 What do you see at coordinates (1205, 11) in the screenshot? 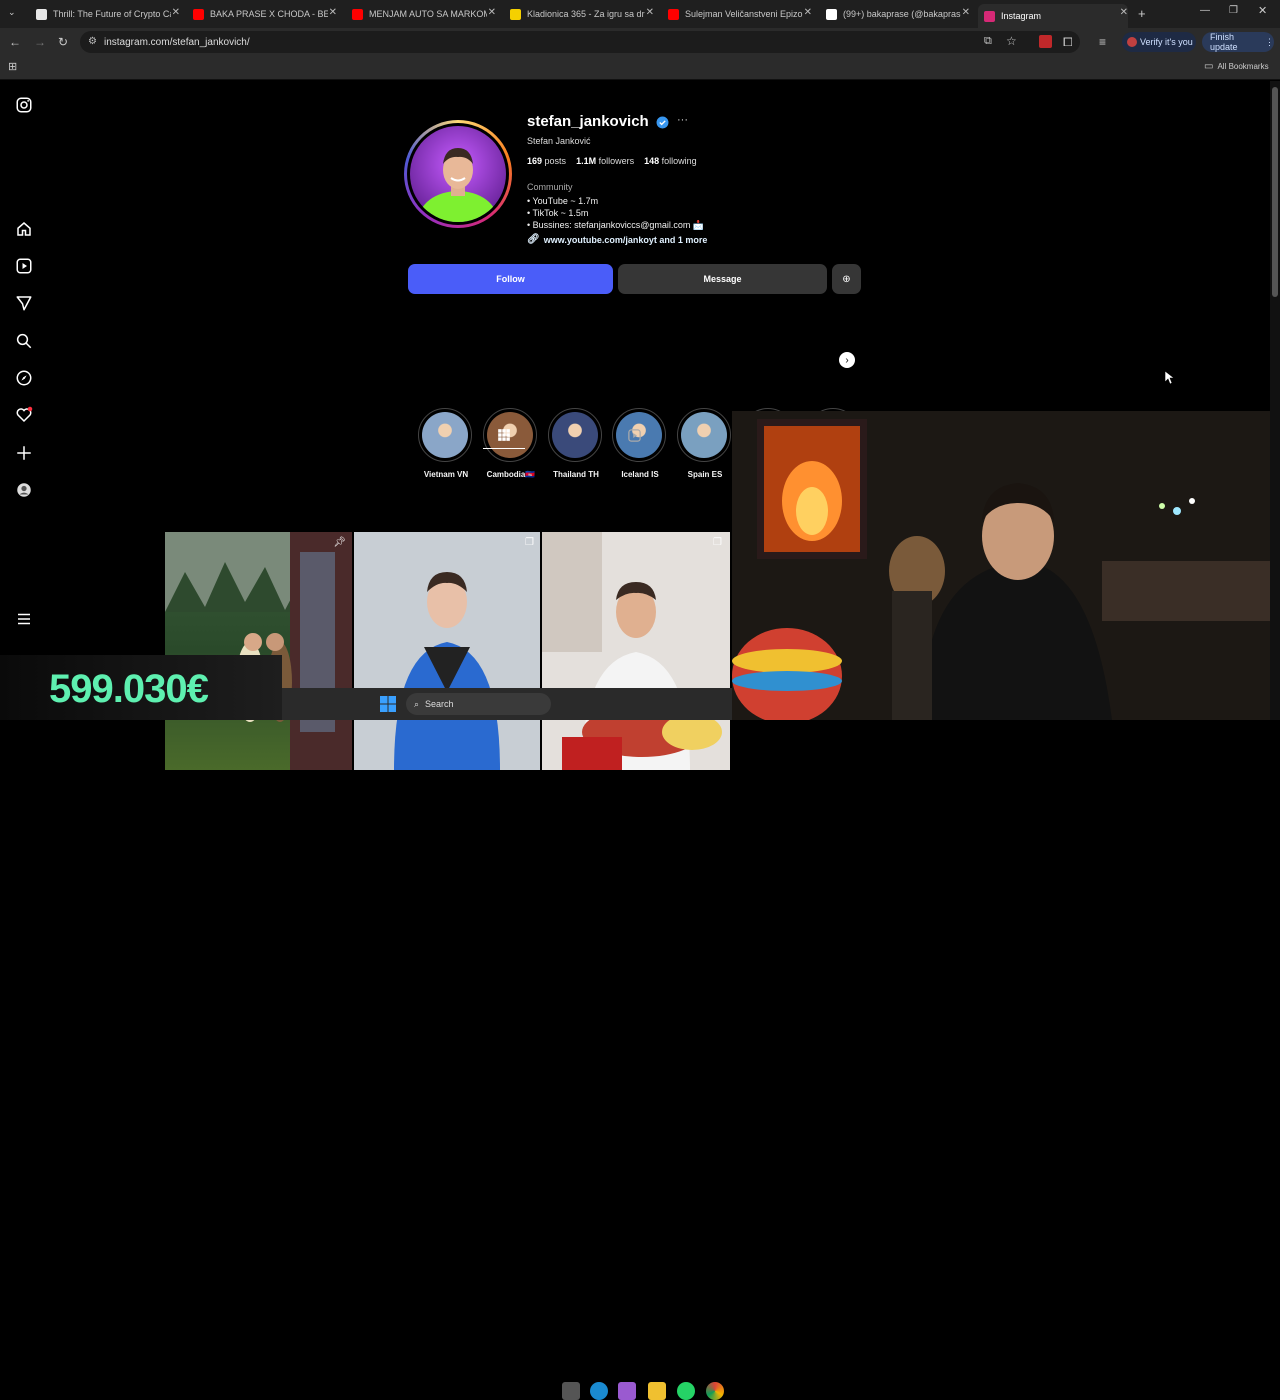
I see `minimize-icon: —` at bounding box center [1205, 11].